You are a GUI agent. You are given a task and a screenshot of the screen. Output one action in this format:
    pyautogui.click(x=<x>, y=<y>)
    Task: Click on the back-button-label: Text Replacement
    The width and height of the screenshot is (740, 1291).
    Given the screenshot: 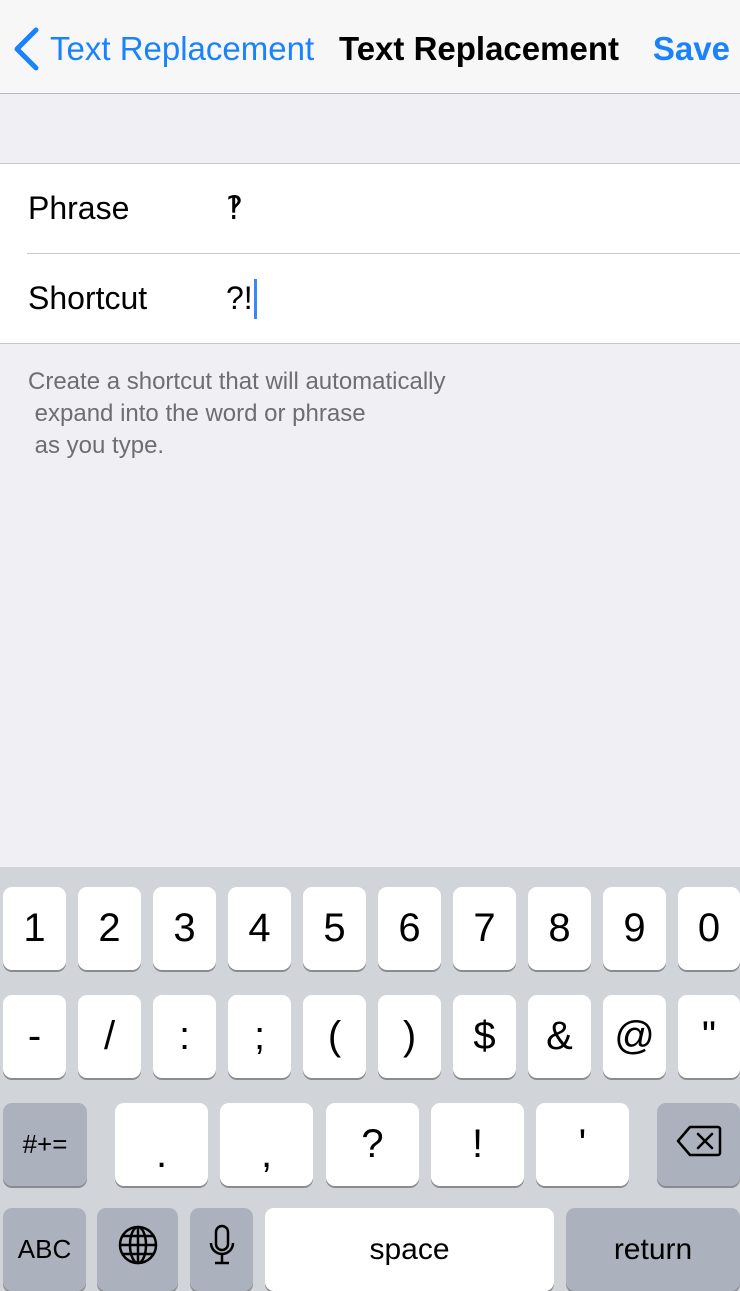 What is the action you would take?
    pyautogui.click(x=182, y=48)
    